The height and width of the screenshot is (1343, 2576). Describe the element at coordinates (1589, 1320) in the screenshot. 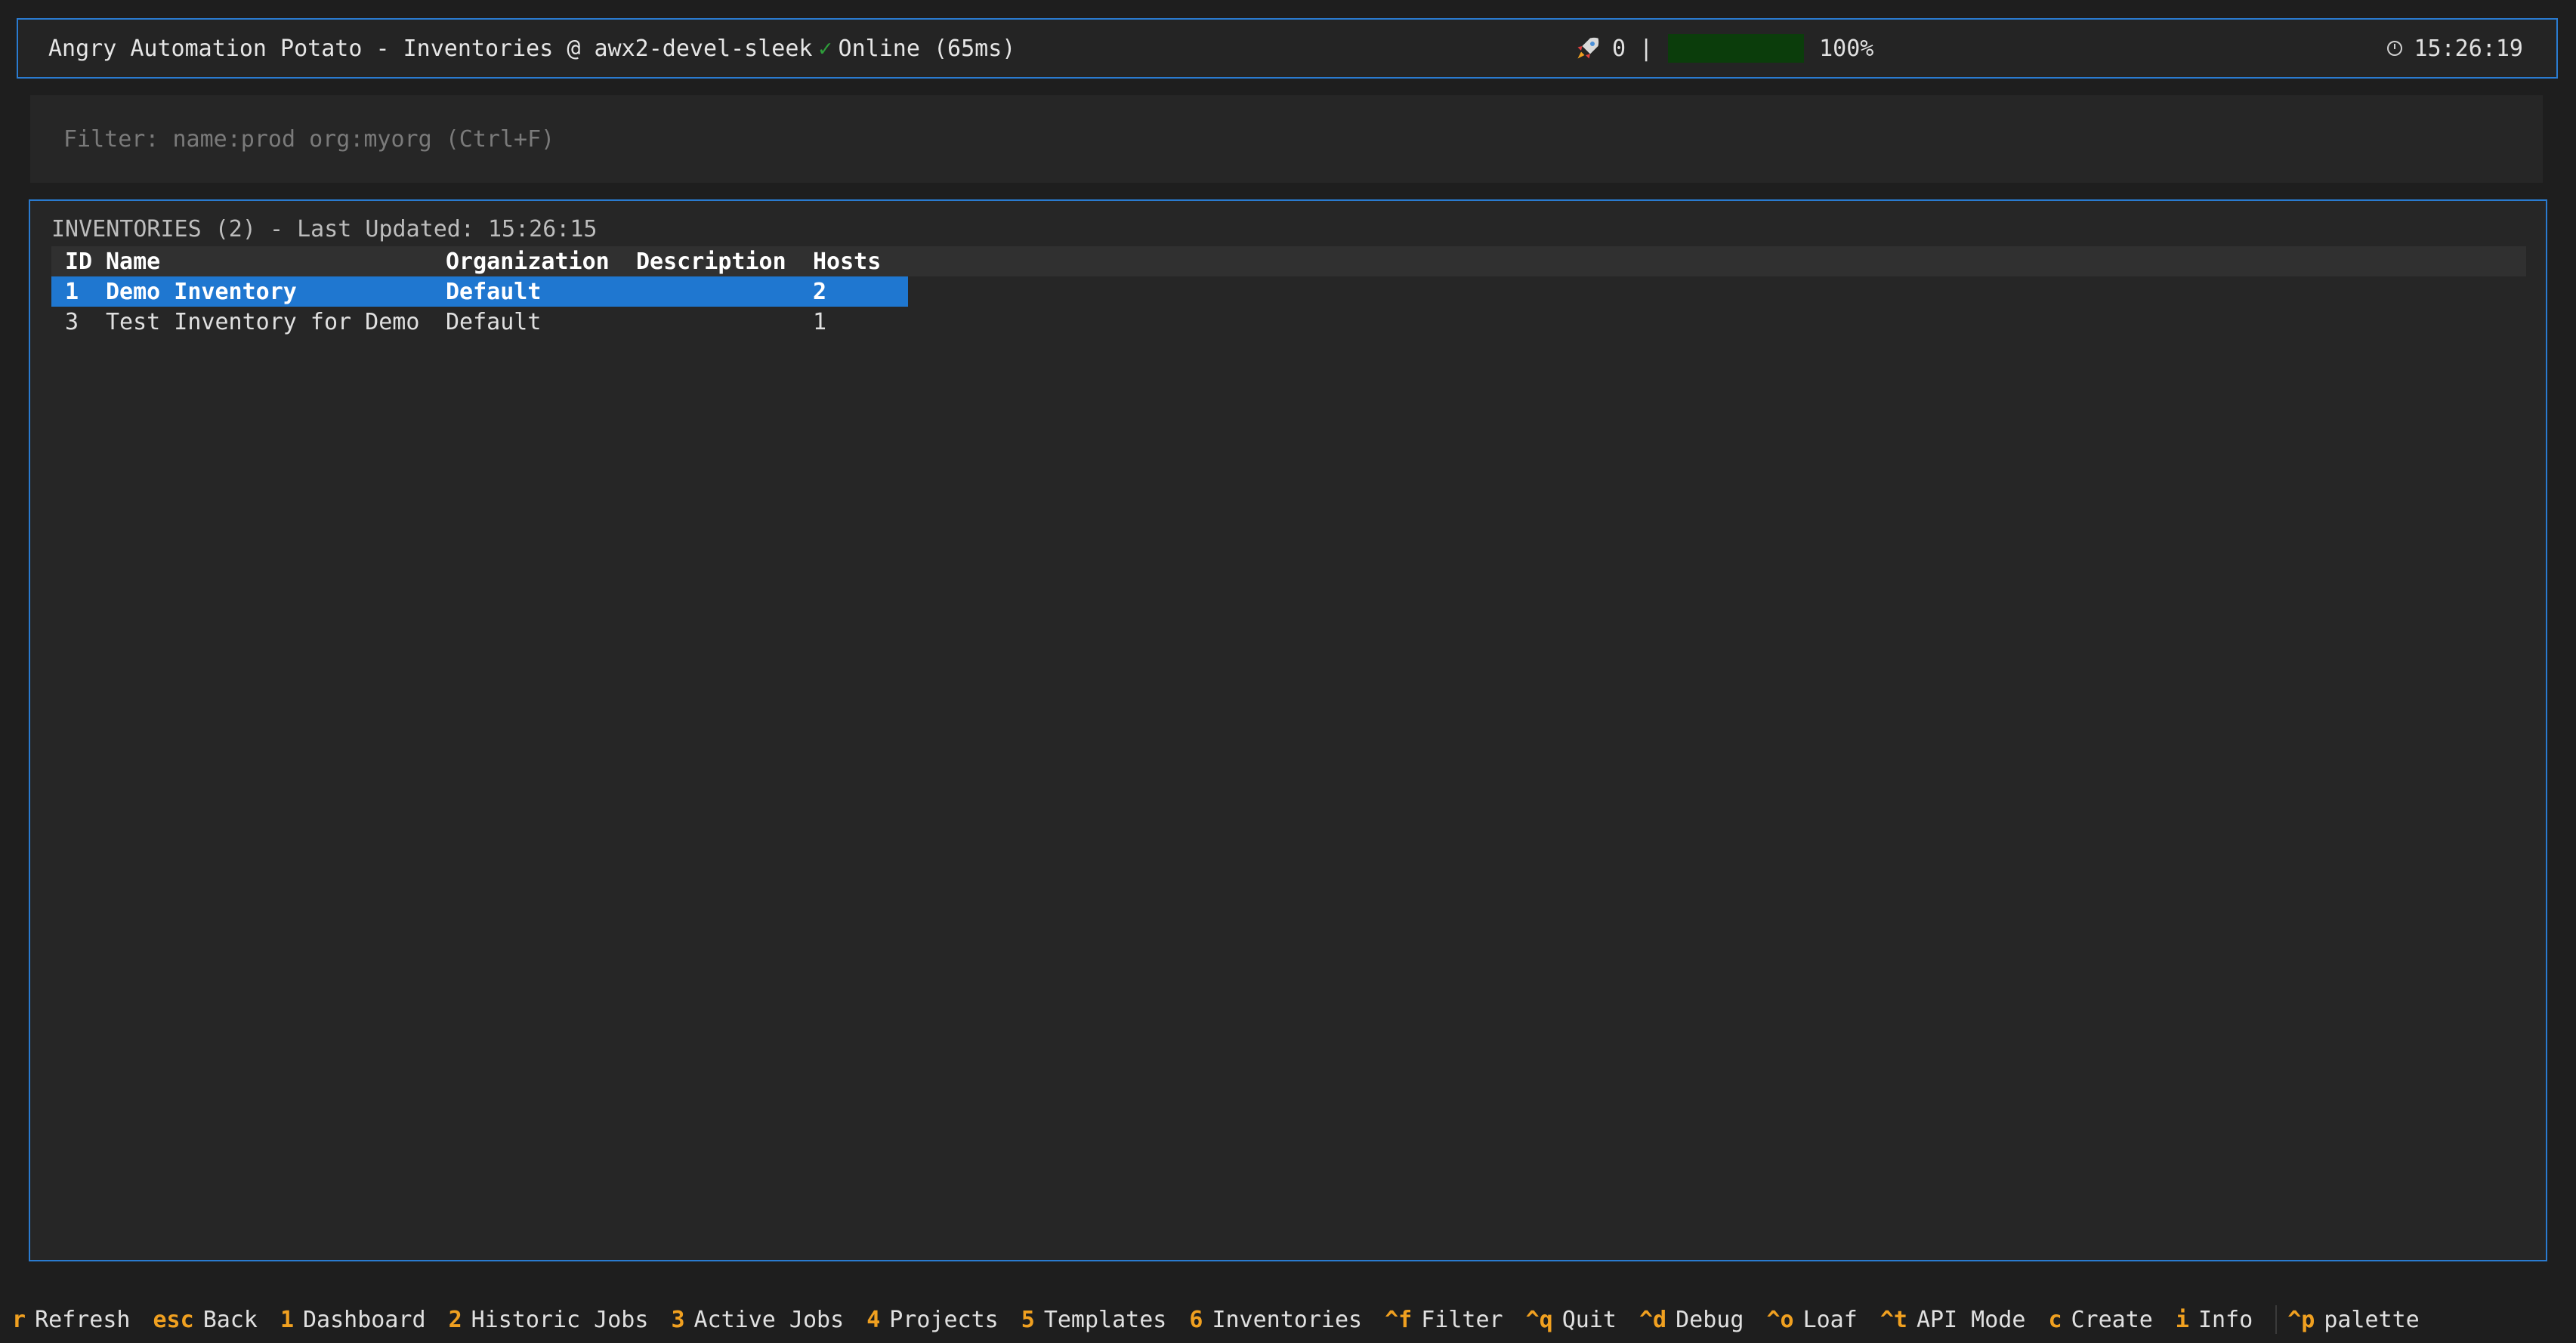

I see `shortcut-label: Quit` at that location.